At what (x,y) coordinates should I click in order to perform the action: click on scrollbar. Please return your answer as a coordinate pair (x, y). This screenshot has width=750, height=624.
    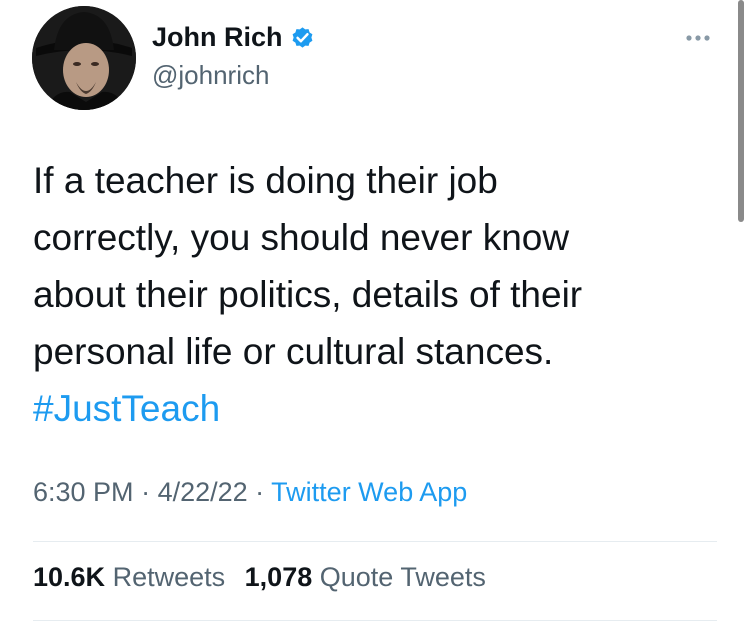
    Looking at the image, I should click on (741, 111).